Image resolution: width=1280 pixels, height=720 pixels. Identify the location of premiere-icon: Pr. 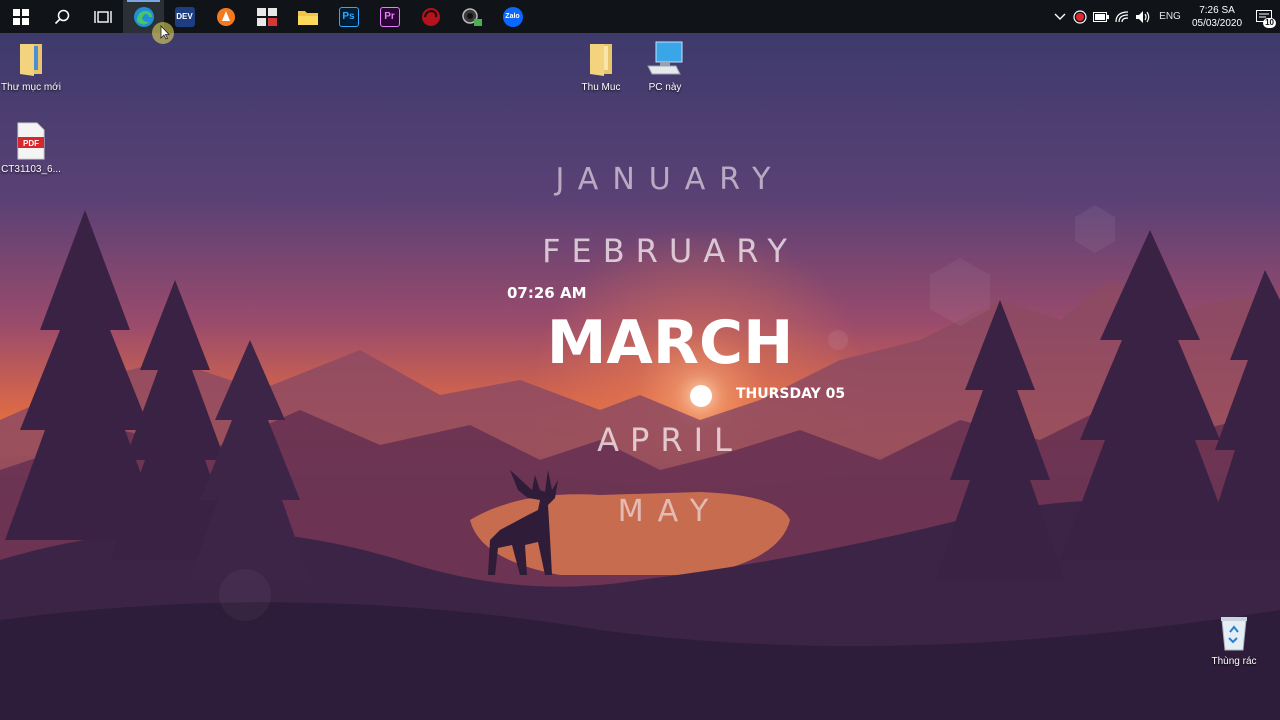
(389, 16).